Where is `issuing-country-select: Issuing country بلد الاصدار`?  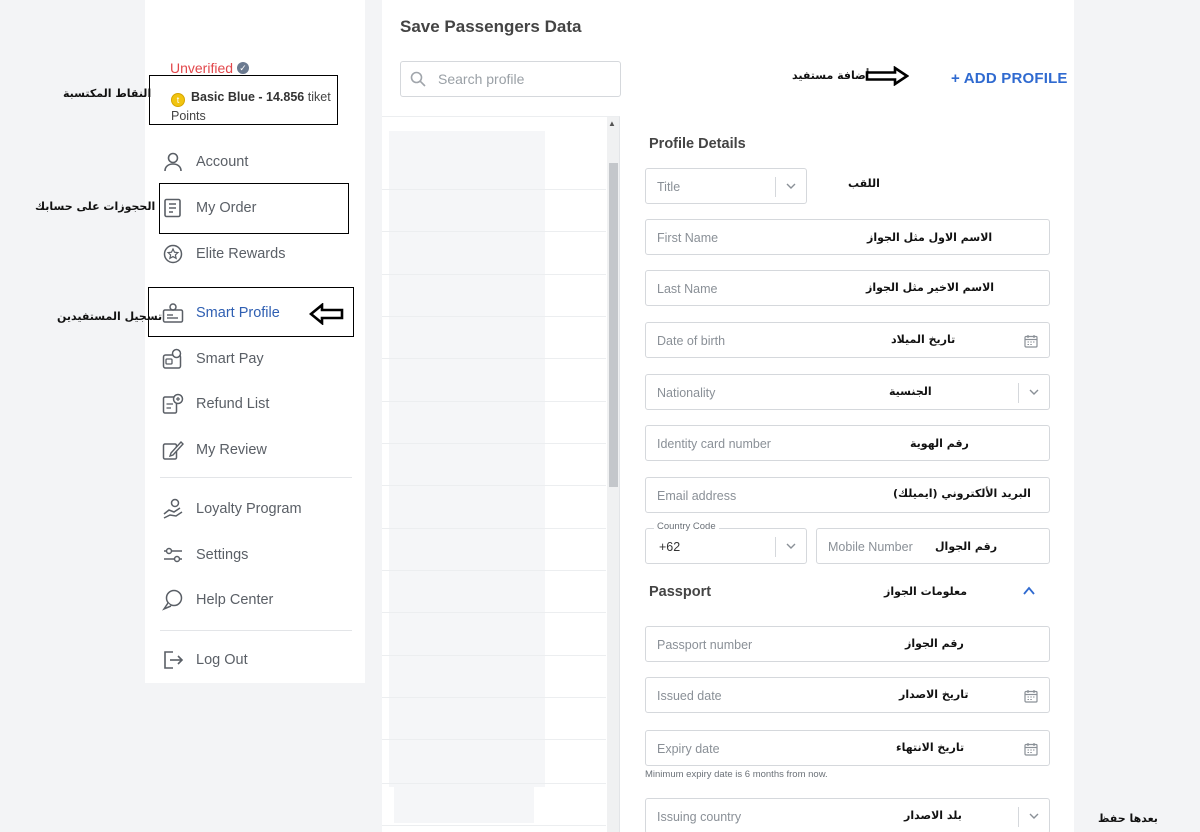
issuing-country-select: Issuing country بلد الاصدار is located at coordinates (847, 815).